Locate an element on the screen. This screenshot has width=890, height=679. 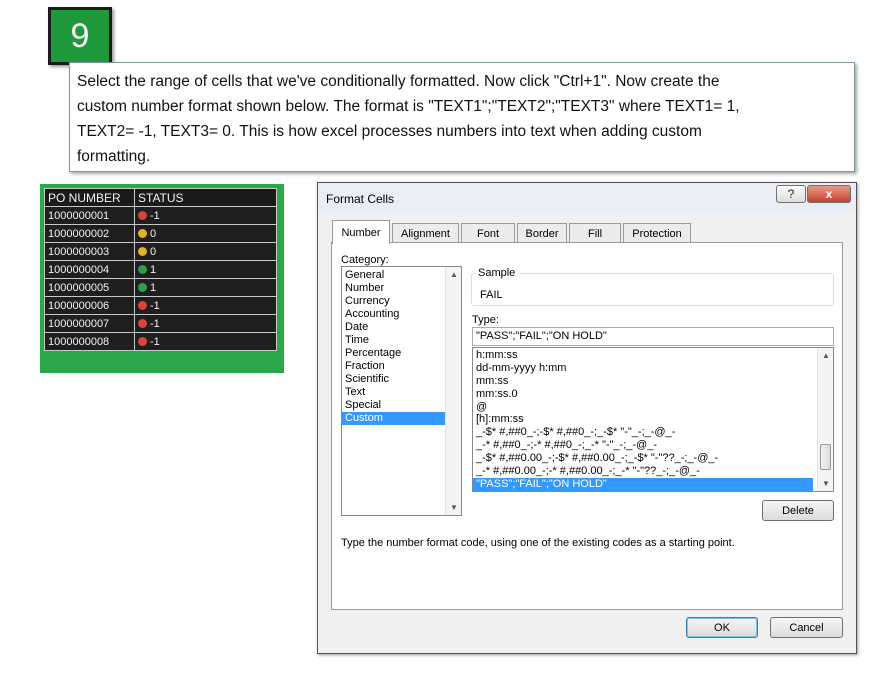
list-item: @ is located at coordinates (643, 407).